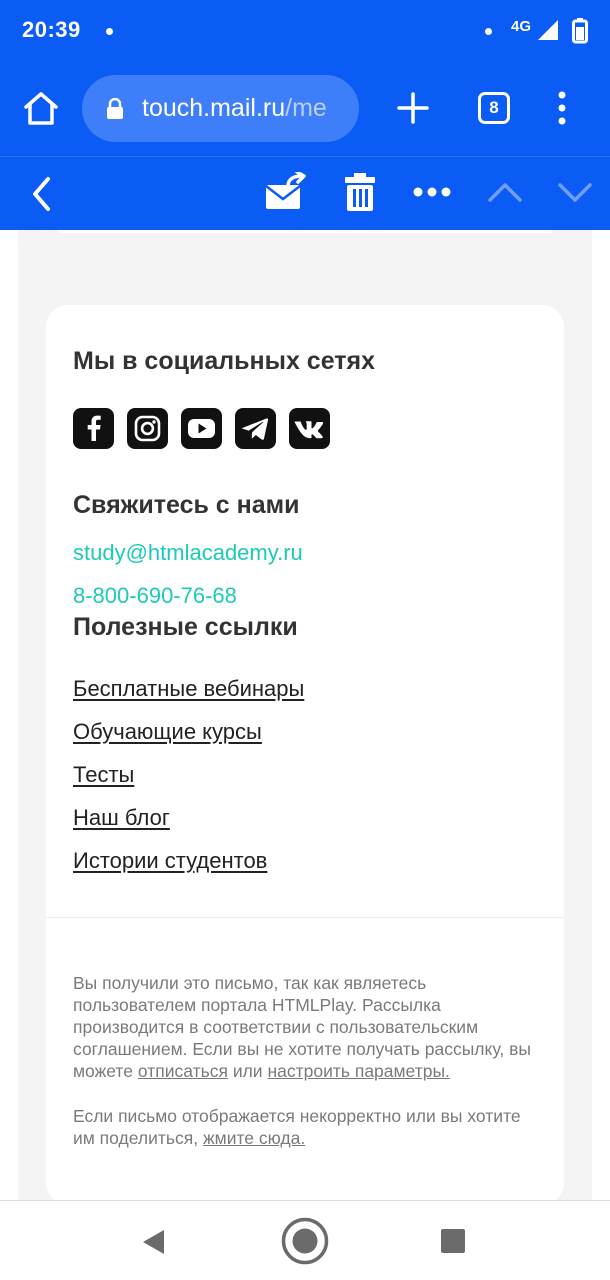  Describe the element at coordinates (305, 231) in the screenshot. I see `email-frame-divider` at that location.